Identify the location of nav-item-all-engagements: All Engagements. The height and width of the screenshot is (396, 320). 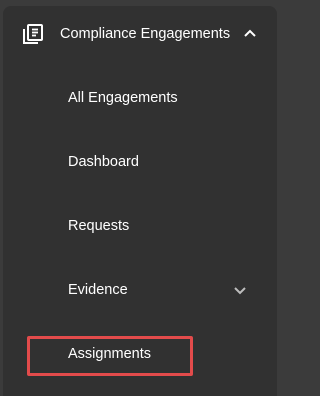
(140, 98).